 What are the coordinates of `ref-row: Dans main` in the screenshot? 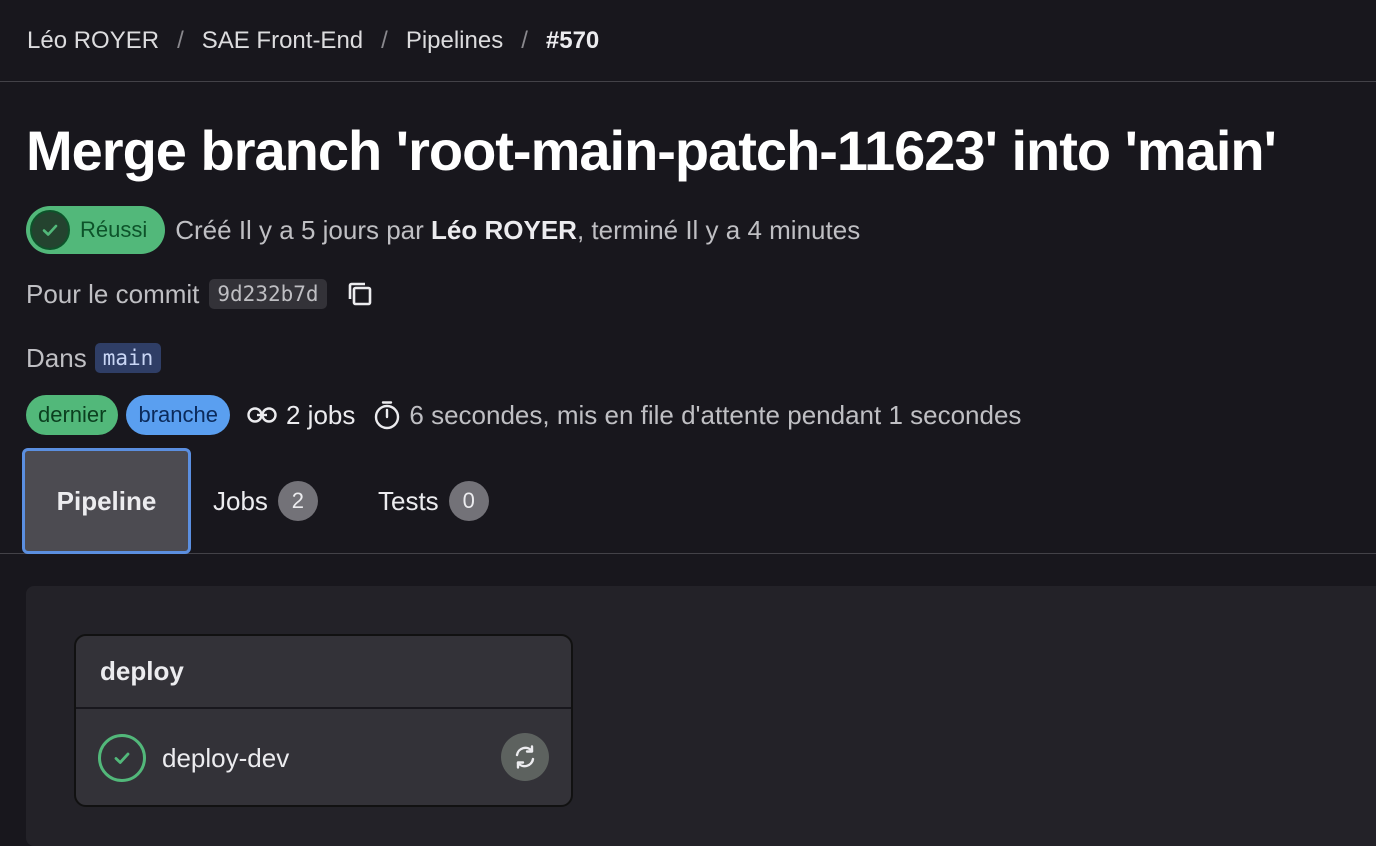 It's located at (94, 358).